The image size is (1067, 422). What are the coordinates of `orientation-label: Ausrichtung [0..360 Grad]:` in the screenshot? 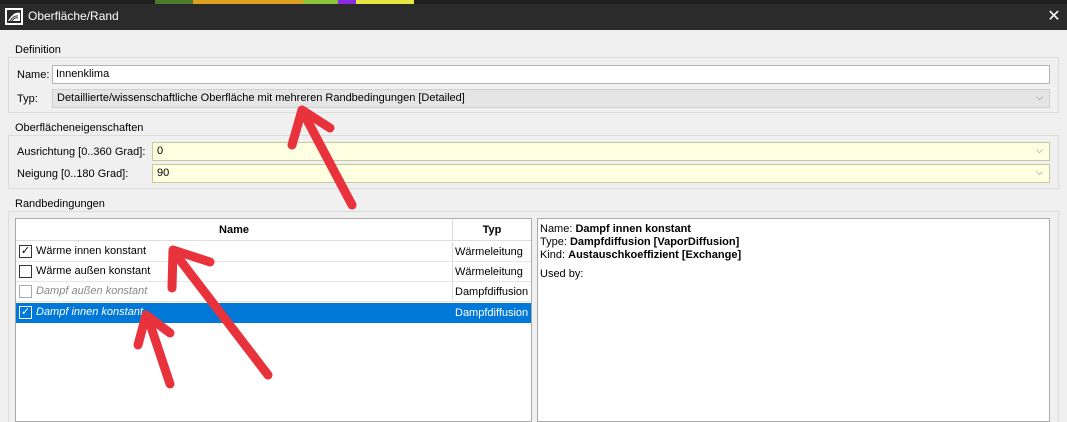 It's located at (81, 152).